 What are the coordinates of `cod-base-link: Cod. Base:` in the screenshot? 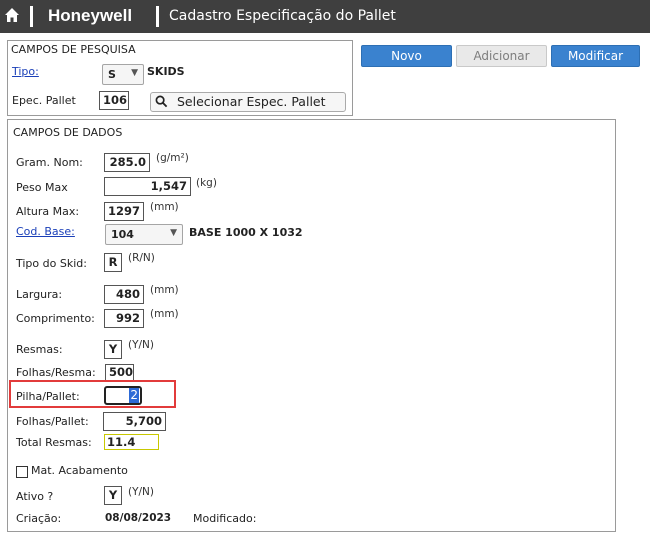 It's located at (45, 231).